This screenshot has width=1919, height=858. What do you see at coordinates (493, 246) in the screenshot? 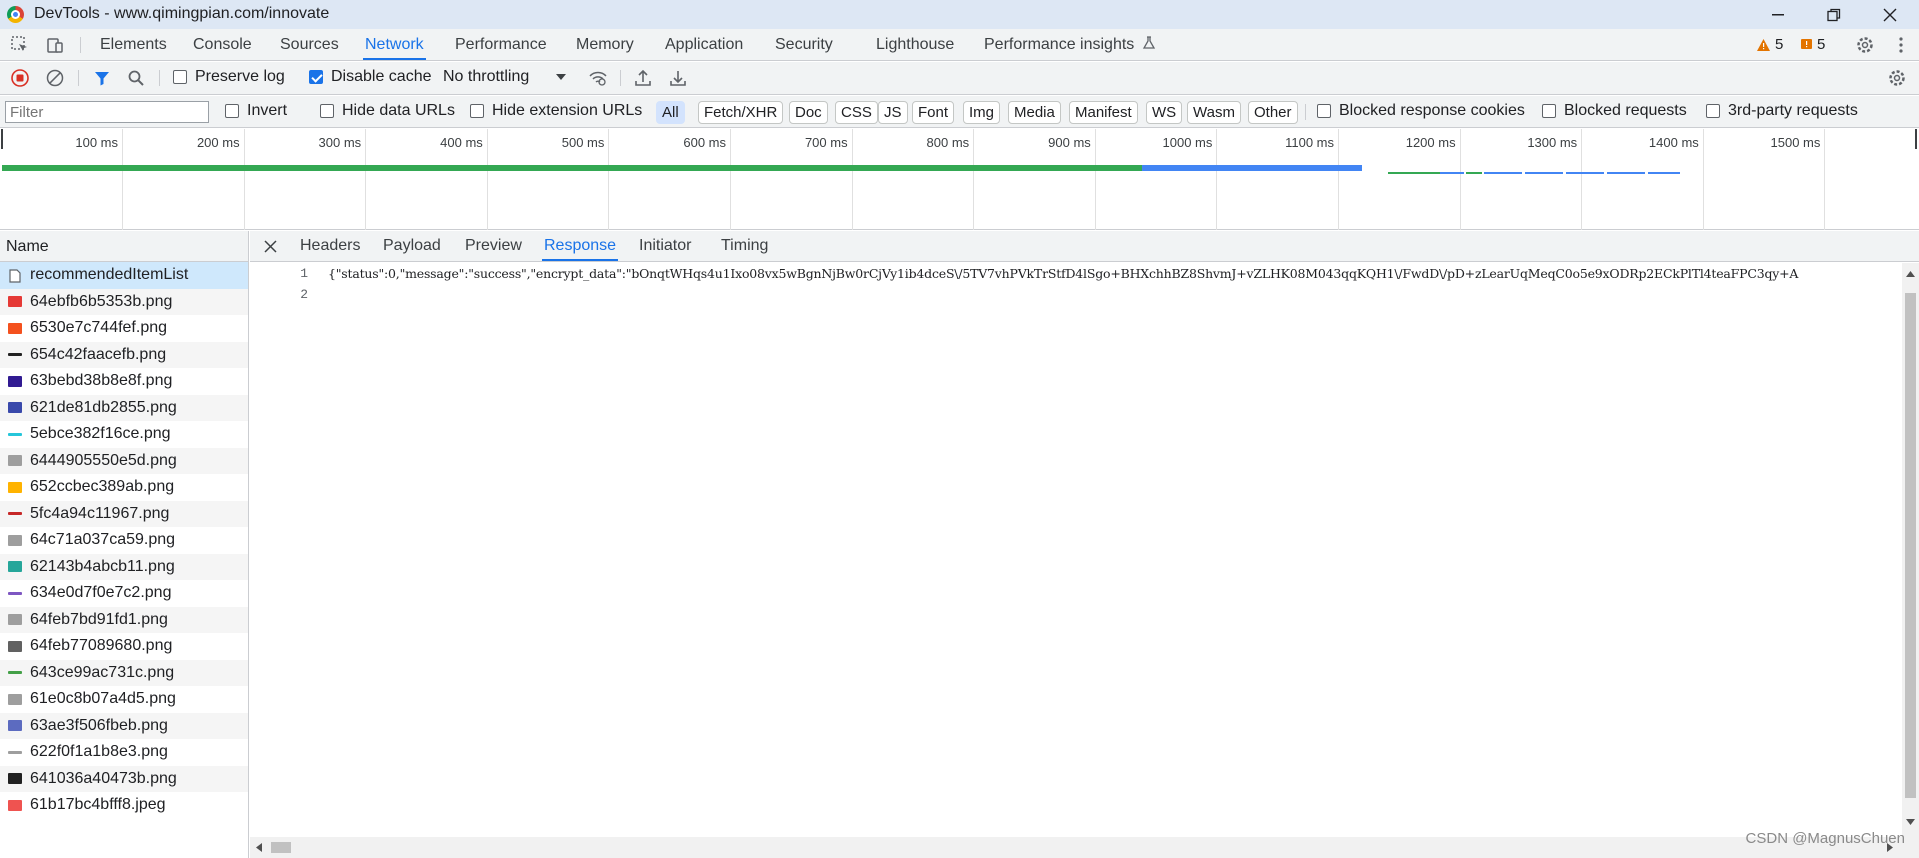
I see `tab-preview: Preview` at bounding box center [493, 246].